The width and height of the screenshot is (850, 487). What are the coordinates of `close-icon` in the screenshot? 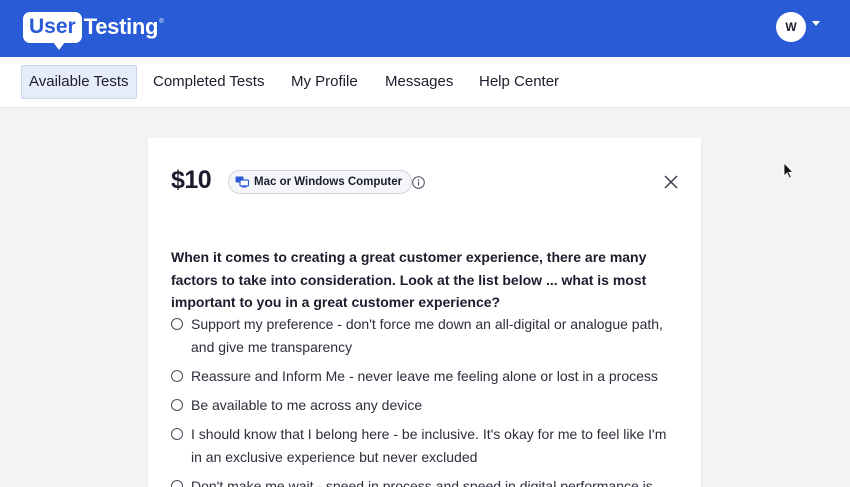 It's located at (671, 182).